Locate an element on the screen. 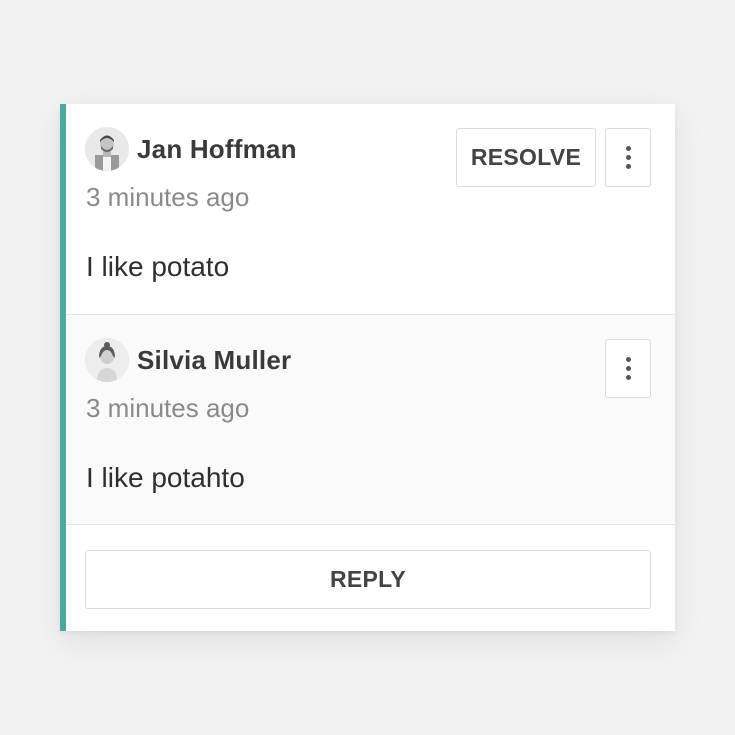  resolve-button-label: RESOLVE is located at coordinates (526, 157).